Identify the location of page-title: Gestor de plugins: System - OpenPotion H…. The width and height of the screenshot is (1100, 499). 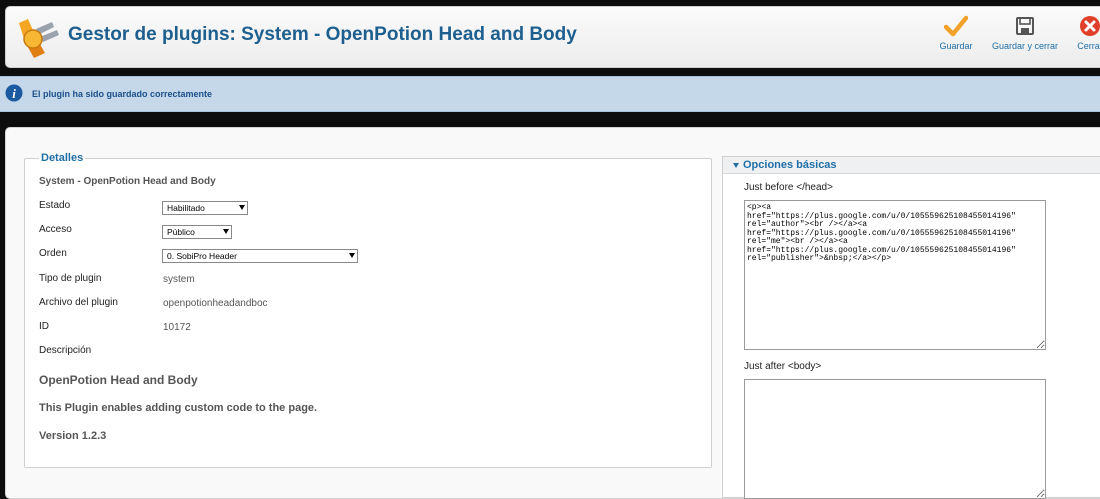
(322, 34).